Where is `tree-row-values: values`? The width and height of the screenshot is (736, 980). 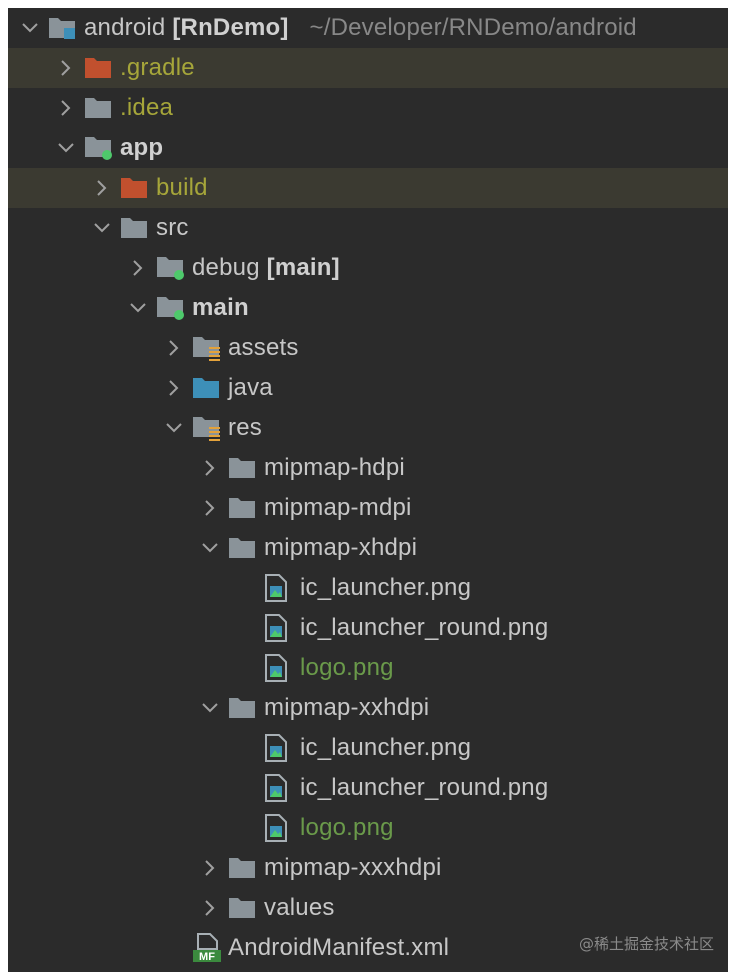
tree-row-values: values is located at coordinates (368, 908).